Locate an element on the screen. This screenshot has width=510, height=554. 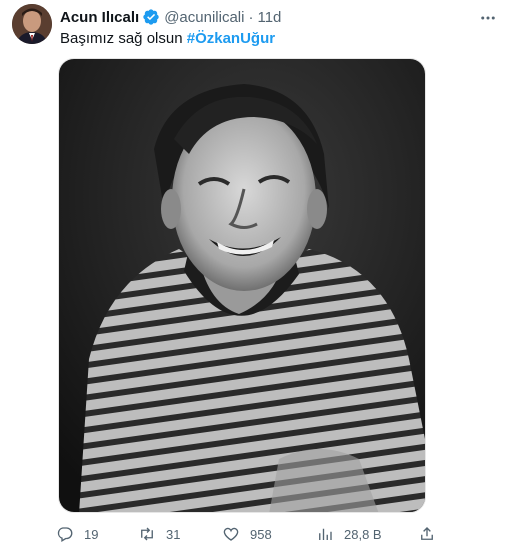
avatar-image is located at coordinates (32, 24).